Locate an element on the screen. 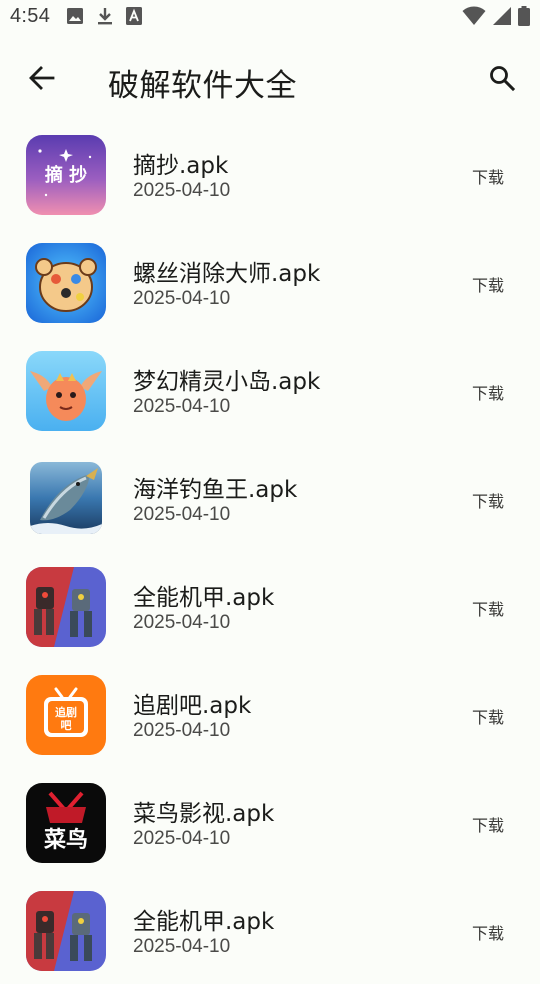 This screenshot has width=540, height=984. search-icon is located at coordinates (502, 80).